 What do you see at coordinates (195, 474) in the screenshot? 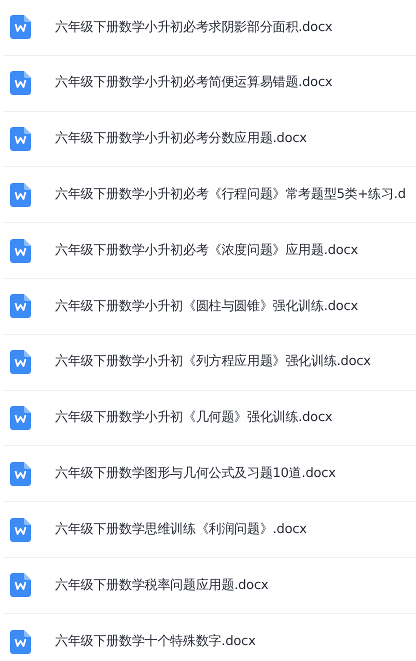
I see `file-name: 六年级下册数学图形与几何公式及习题10道.docx` at bounding box center [195, 474].